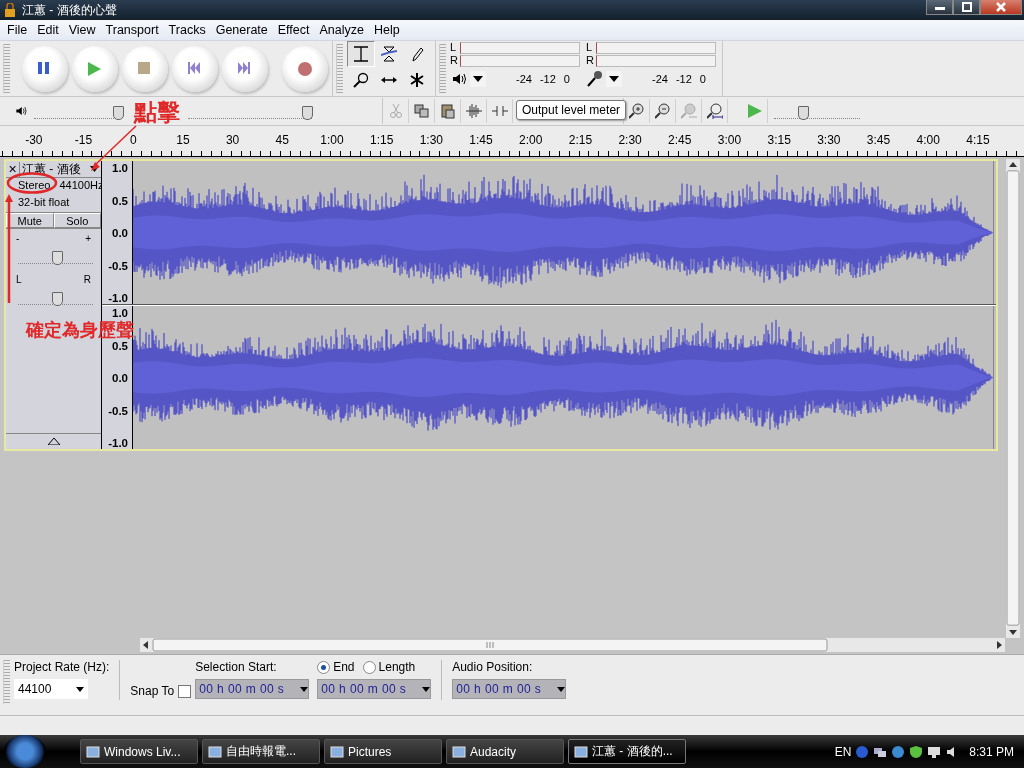 This screenshot has height=768, width=1024. I want to click on speaker-icon, so click(21, 111).